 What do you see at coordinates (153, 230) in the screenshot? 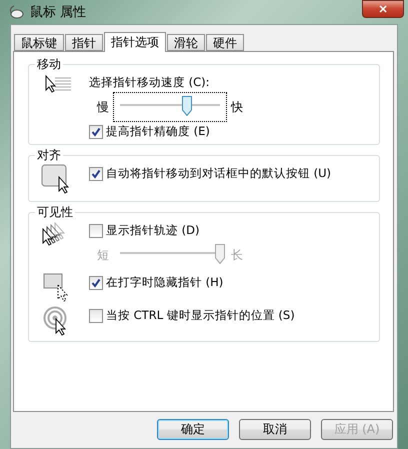
I see `checkbox-label: 显示指针轨迹 (D)` at bounding box center [153, 230].